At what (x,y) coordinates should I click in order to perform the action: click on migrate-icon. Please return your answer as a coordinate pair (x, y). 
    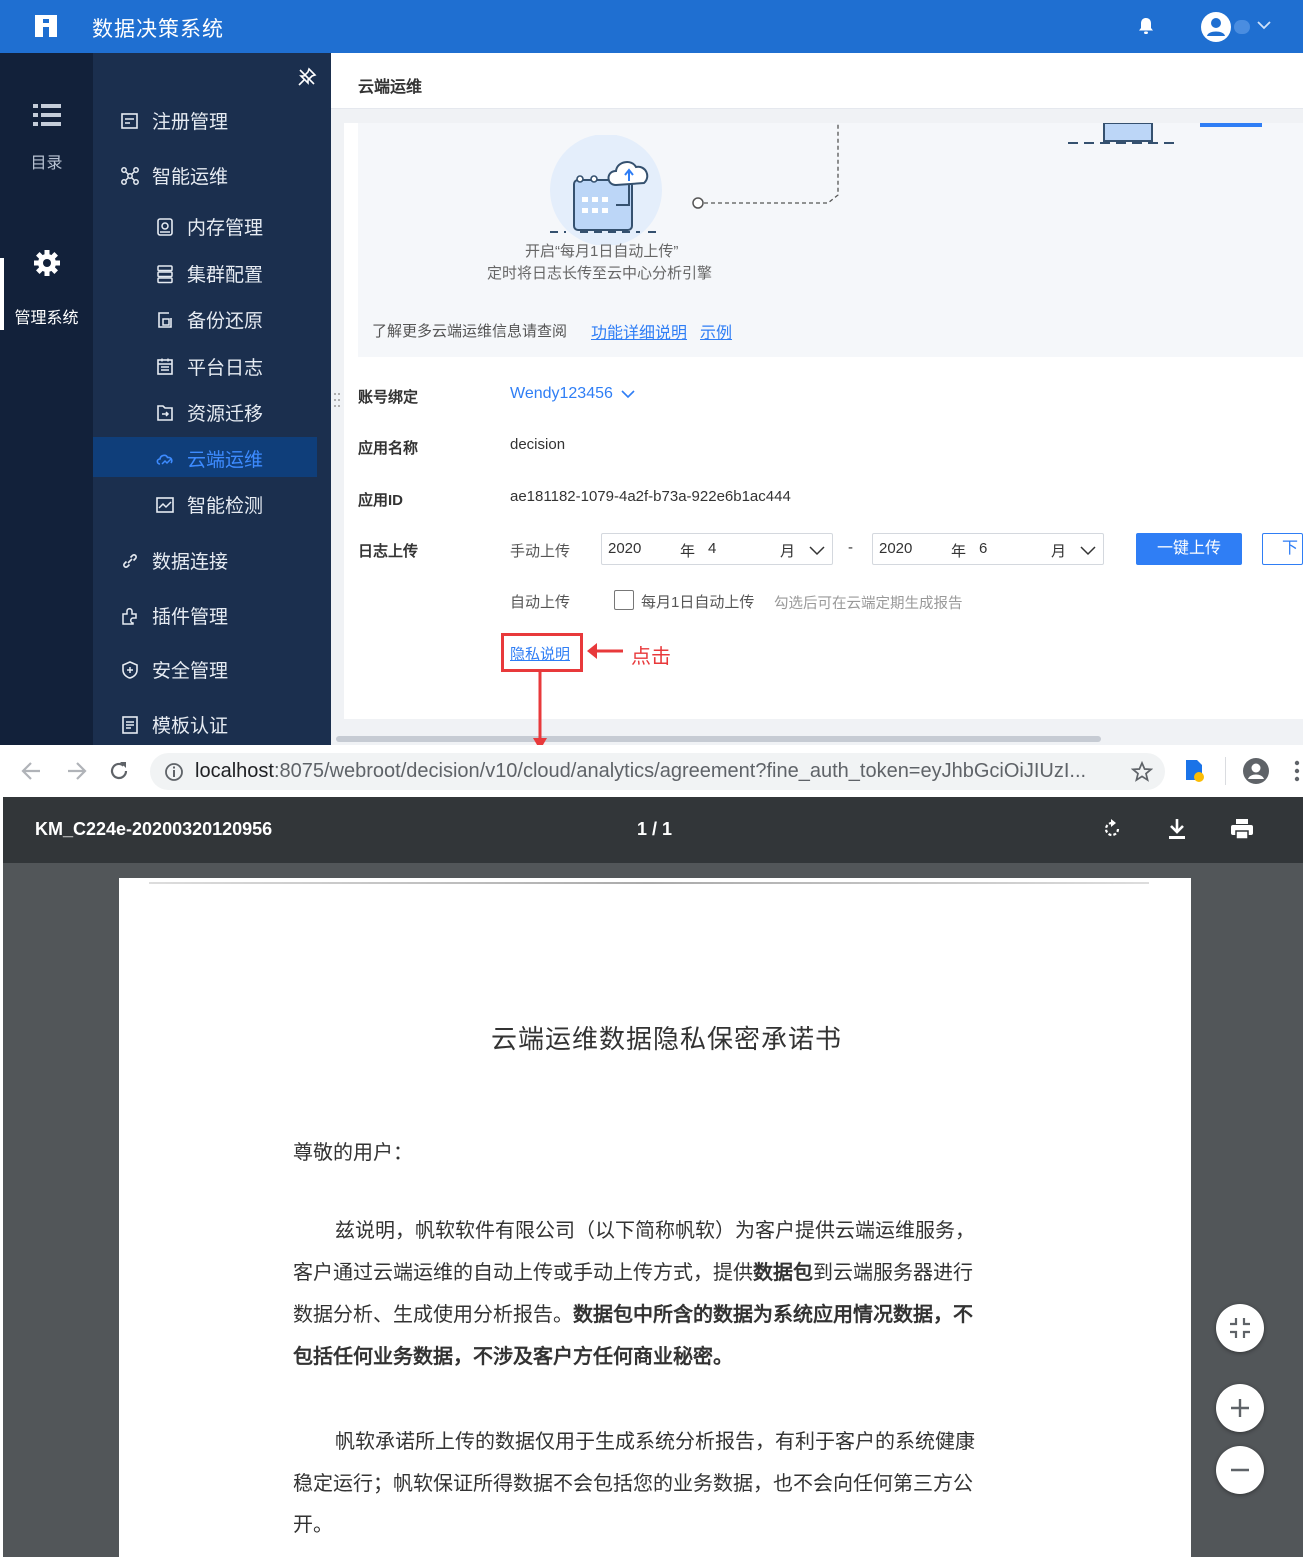
    Looking at the image, I should click on (165, 412).